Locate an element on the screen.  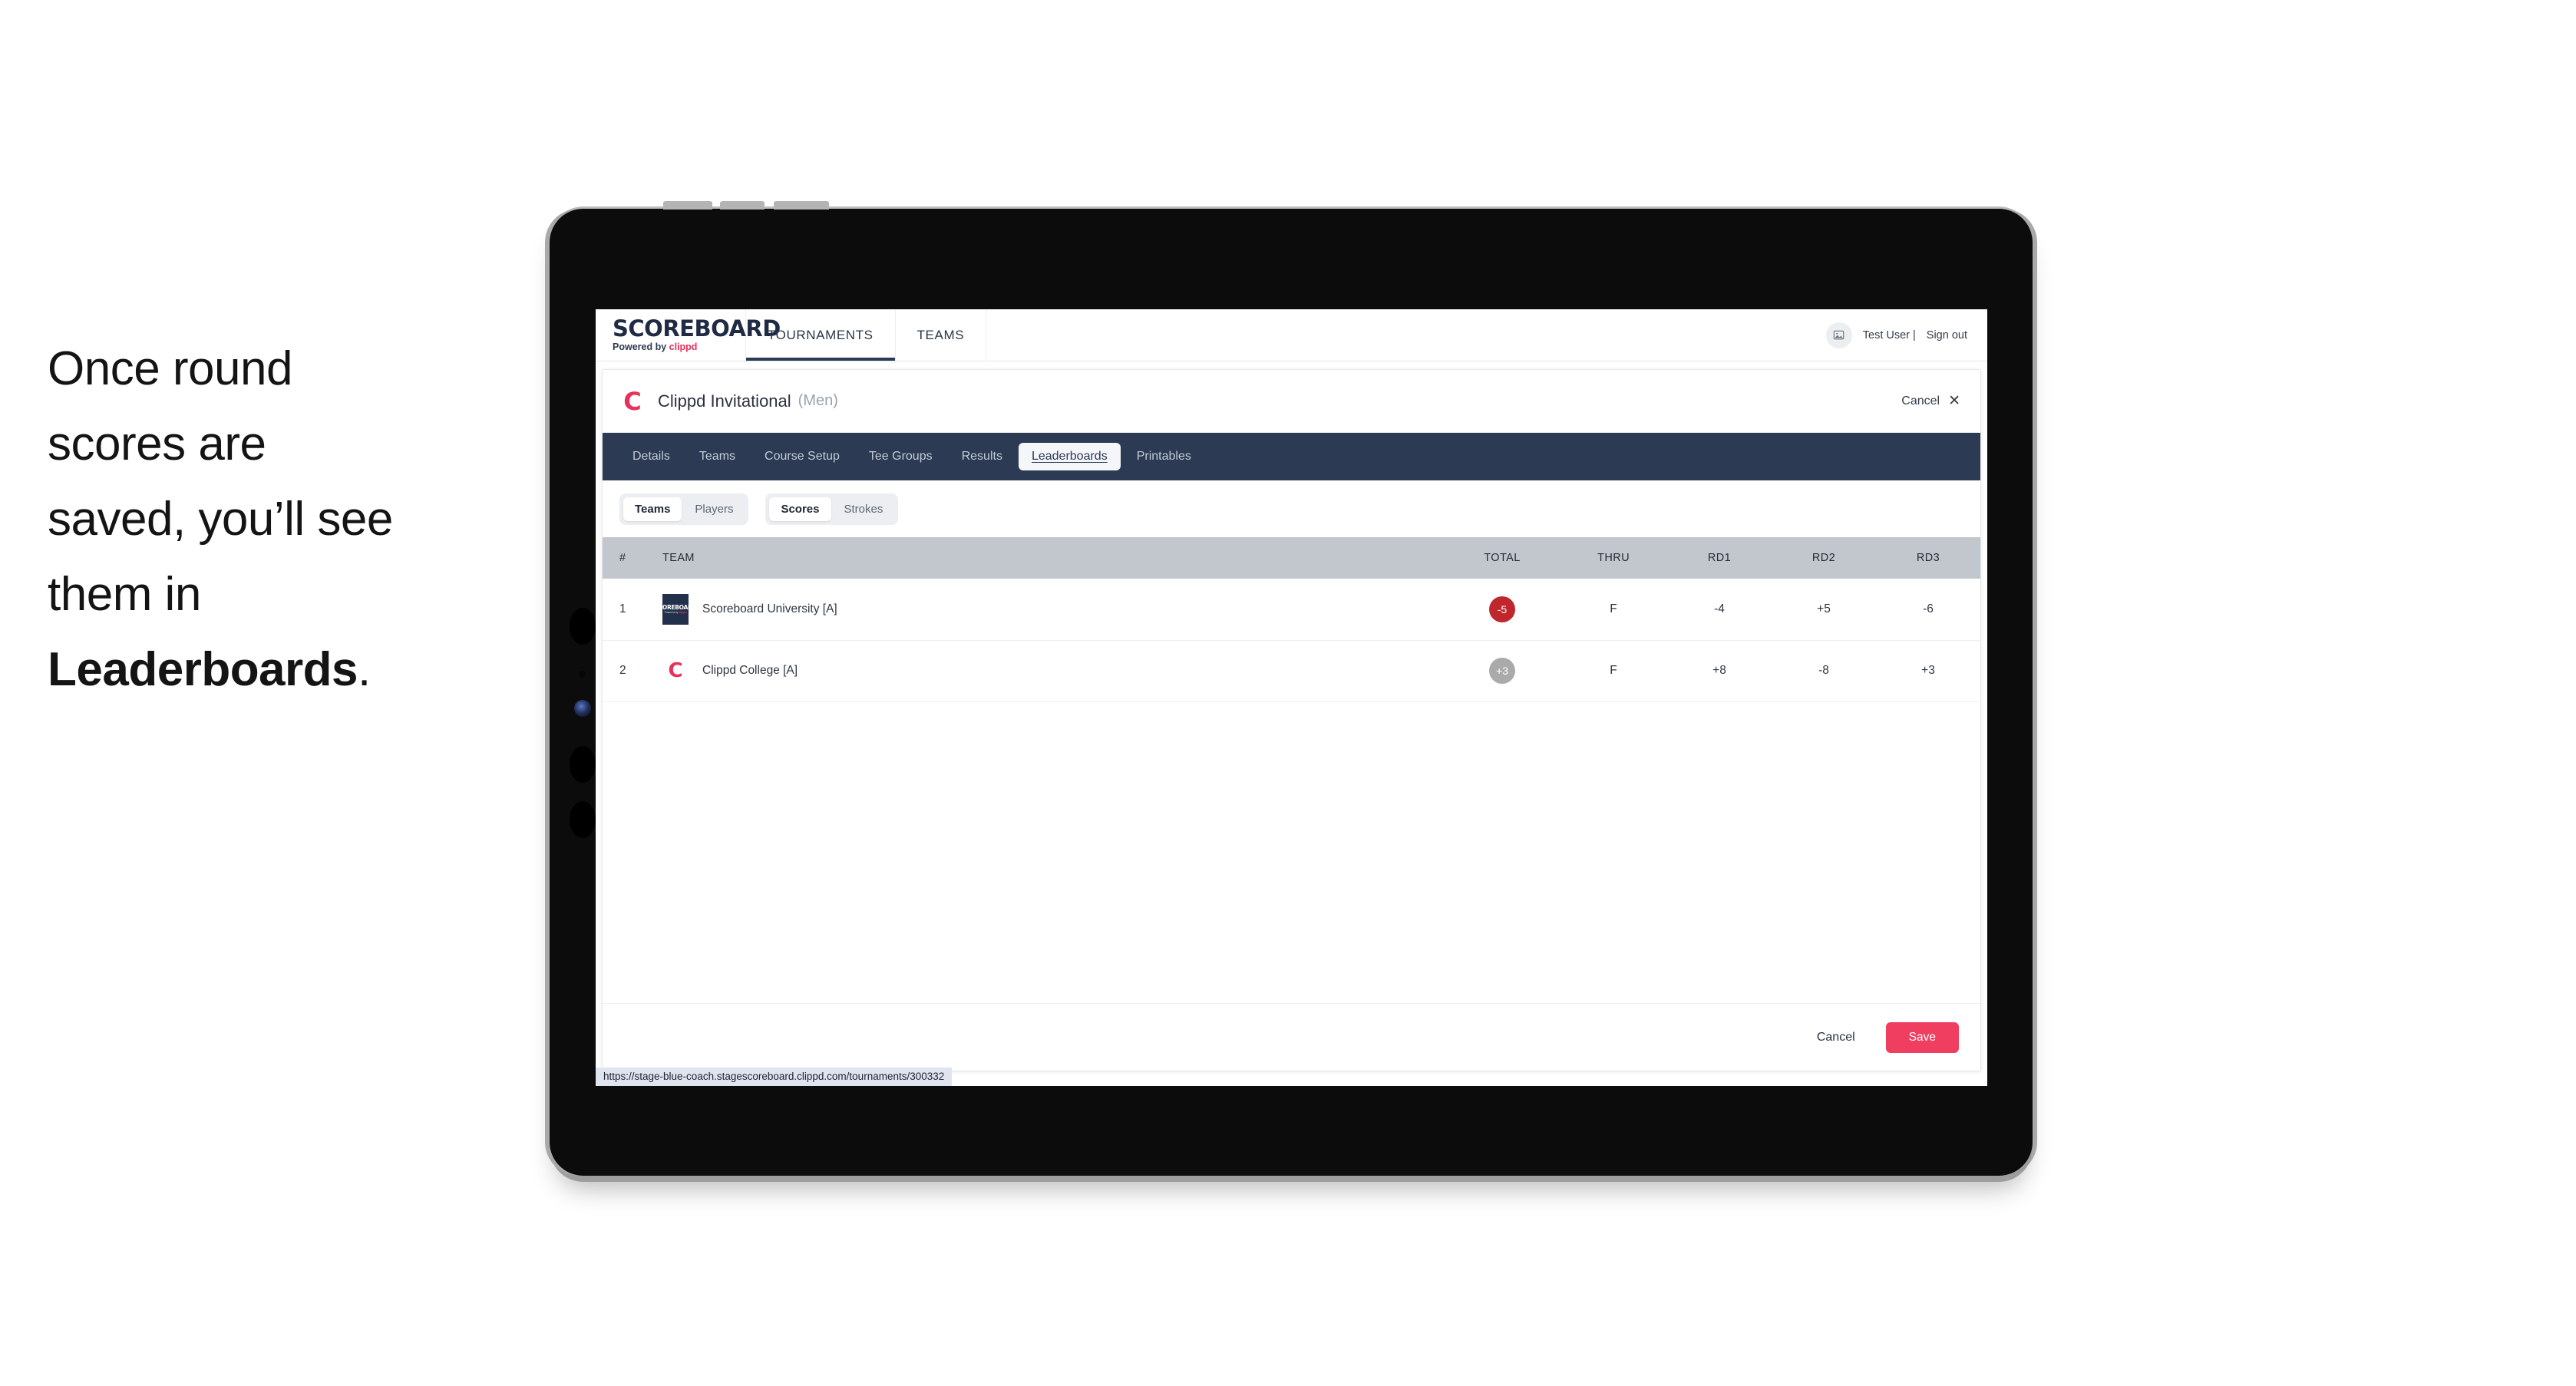
team-logo-tagline: Powered by clippd is located at coordinates (675, 612).